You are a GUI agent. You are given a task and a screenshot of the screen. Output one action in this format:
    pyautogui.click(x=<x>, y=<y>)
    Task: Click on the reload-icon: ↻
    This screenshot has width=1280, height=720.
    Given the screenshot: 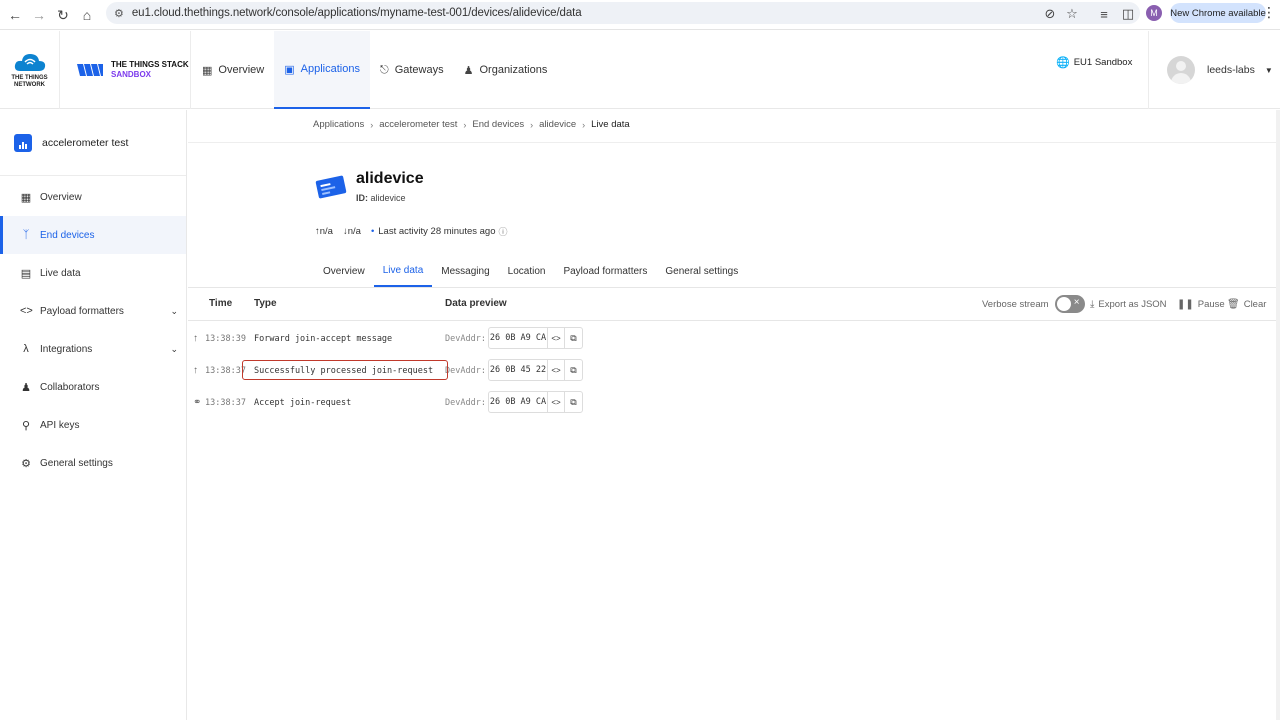 What is the action you would take?
    pyautogui.click(x=63, y=15)
    